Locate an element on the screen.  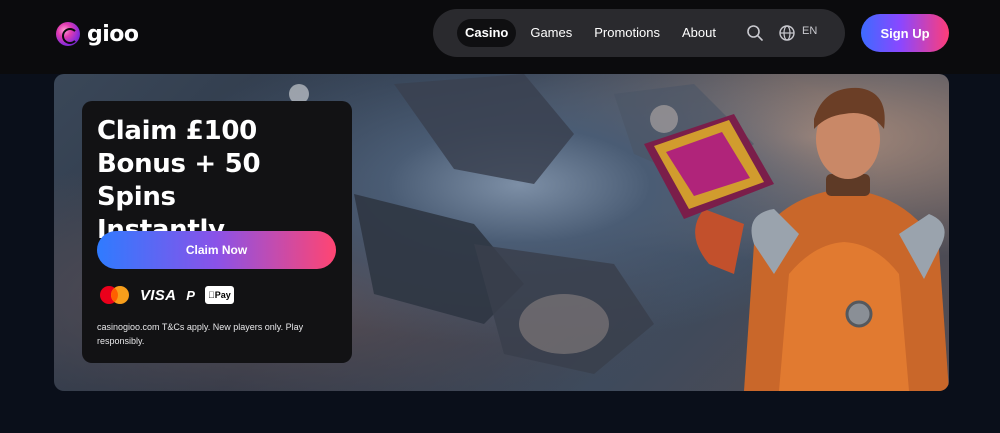
paypal-icon: P is located at coordinates (190, 295).